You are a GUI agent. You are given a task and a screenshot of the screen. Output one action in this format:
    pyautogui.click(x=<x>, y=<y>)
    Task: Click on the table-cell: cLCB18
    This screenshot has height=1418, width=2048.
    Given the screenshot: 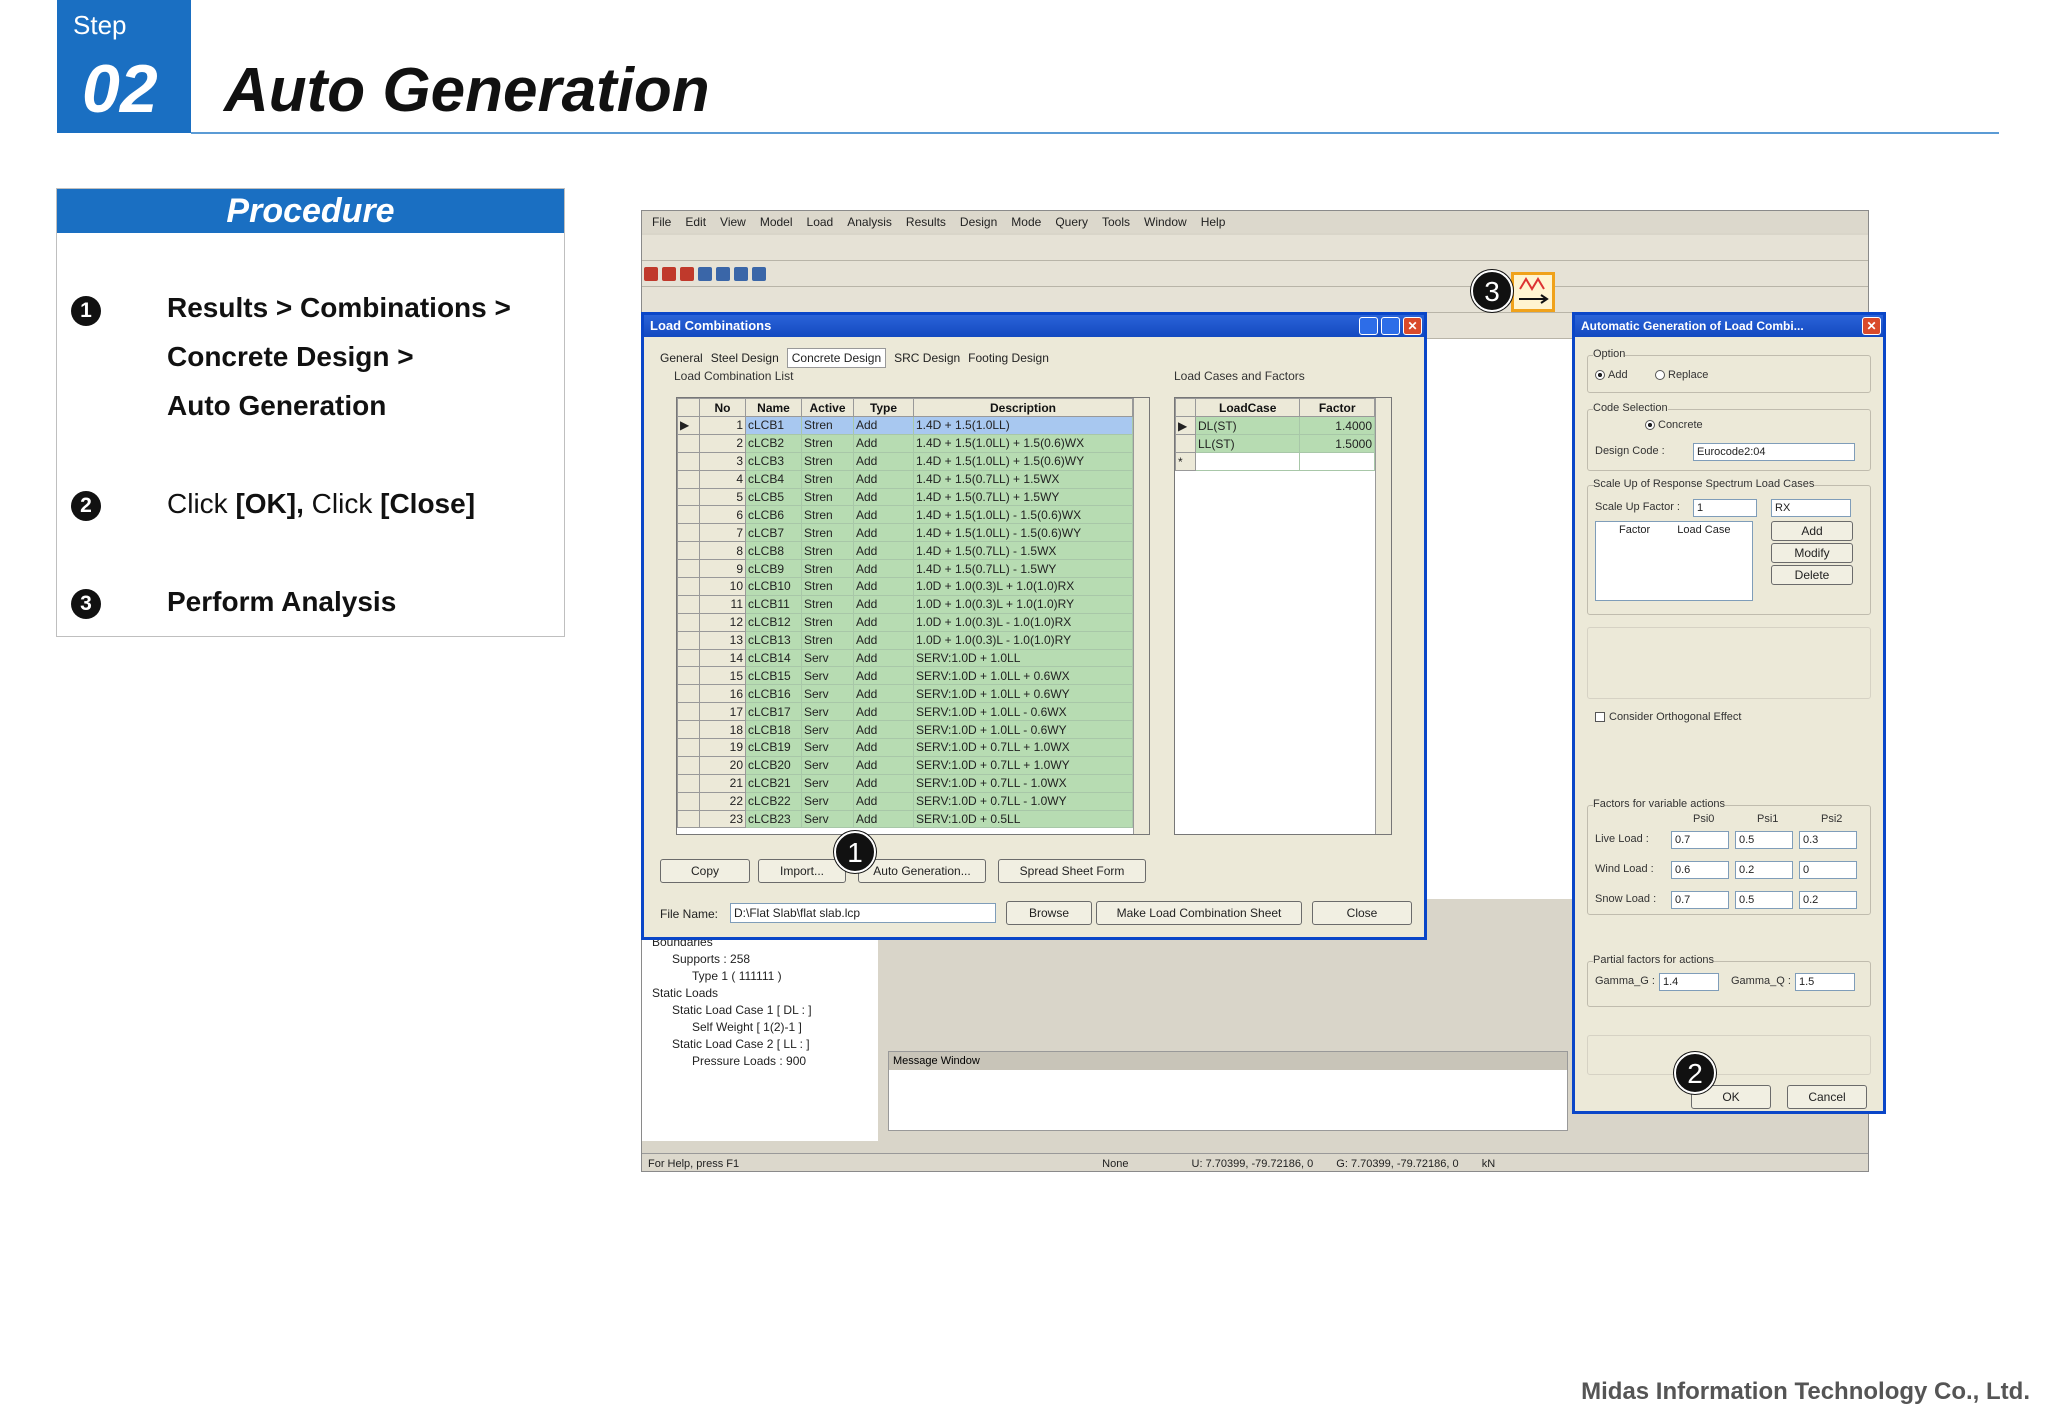 What is the action you would take?
    pyautogui.click(x=773, y=730)
    